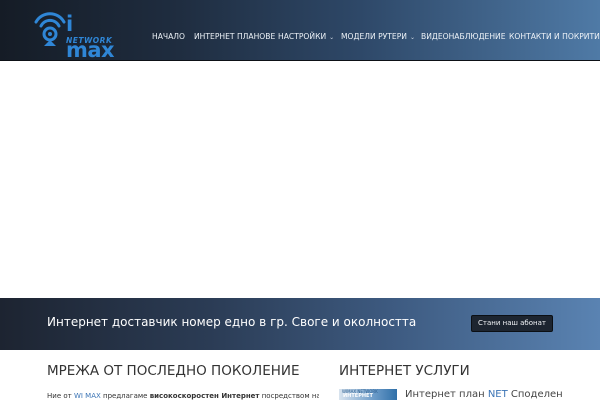  I want to click on intro-bold: високоскоростен Интернет, so click(204, 396).